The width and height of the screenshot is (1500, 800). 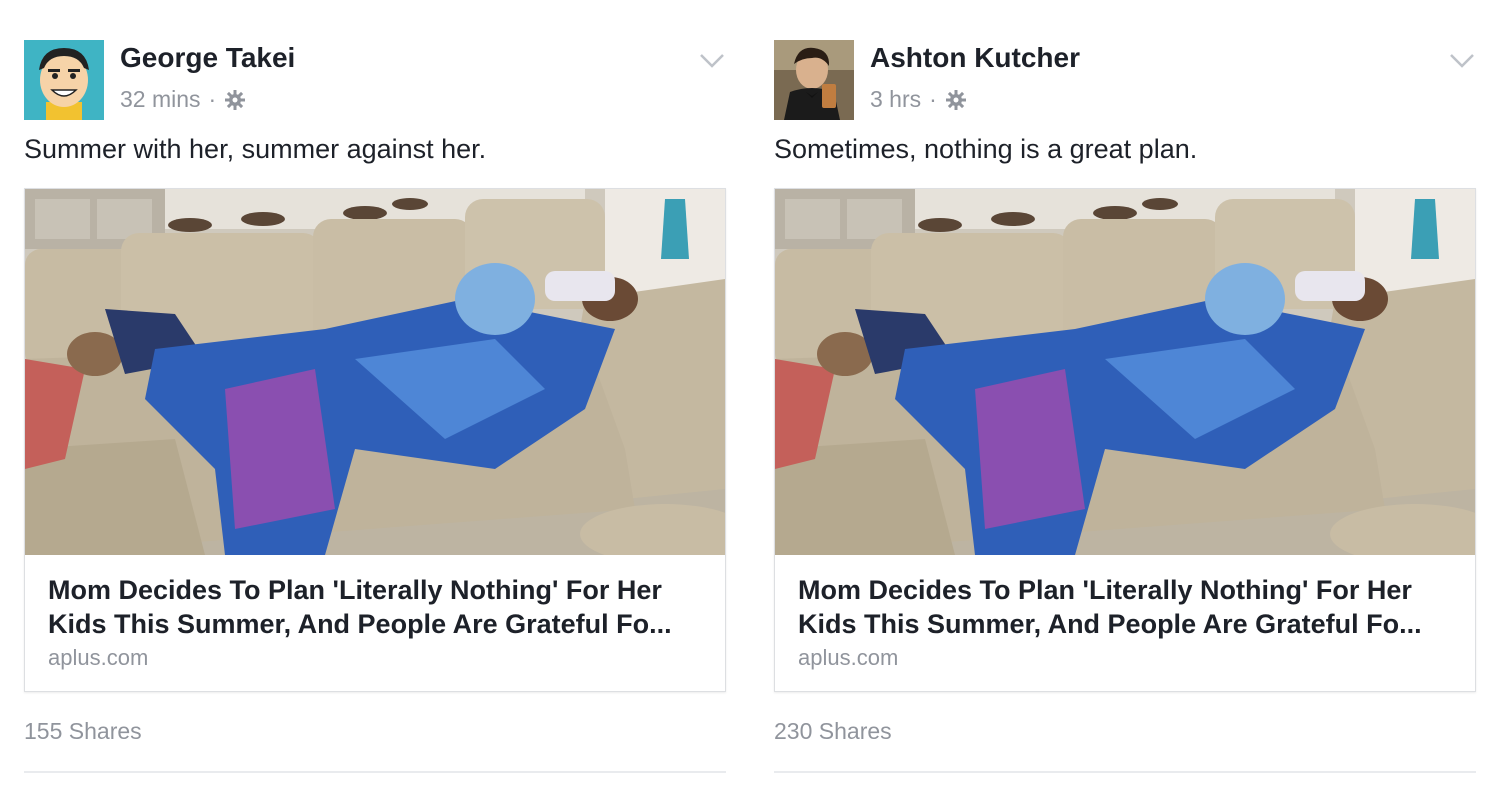 I want to click on post-author: George Takei, so click(x=207, y=58).